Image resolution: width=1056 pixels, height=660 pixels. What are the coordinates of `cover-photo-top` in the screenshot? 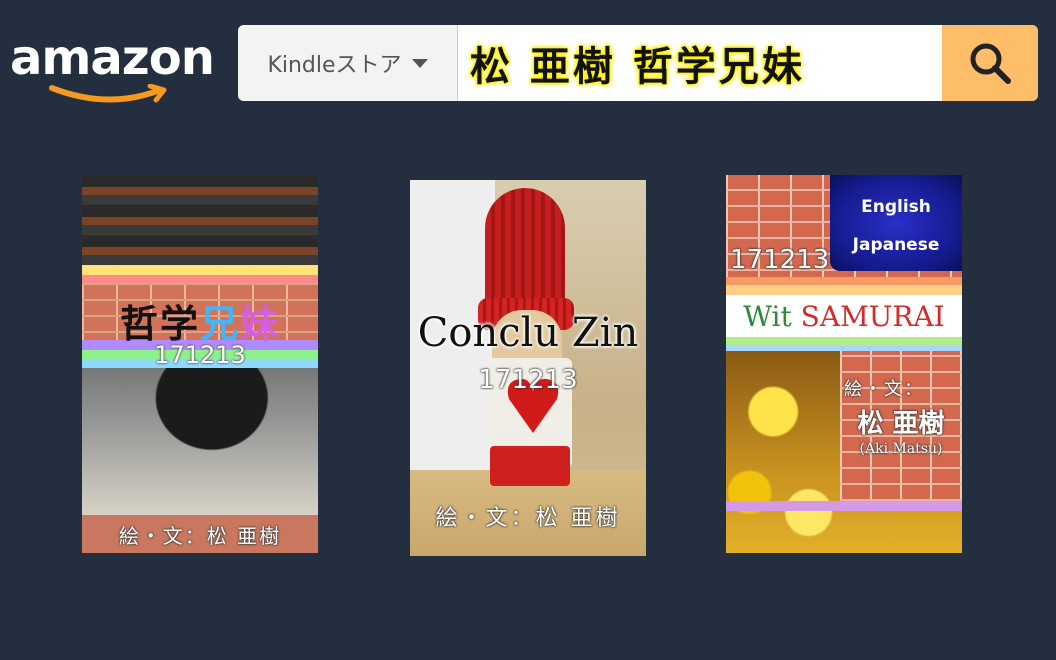 It's located at (200, 221).